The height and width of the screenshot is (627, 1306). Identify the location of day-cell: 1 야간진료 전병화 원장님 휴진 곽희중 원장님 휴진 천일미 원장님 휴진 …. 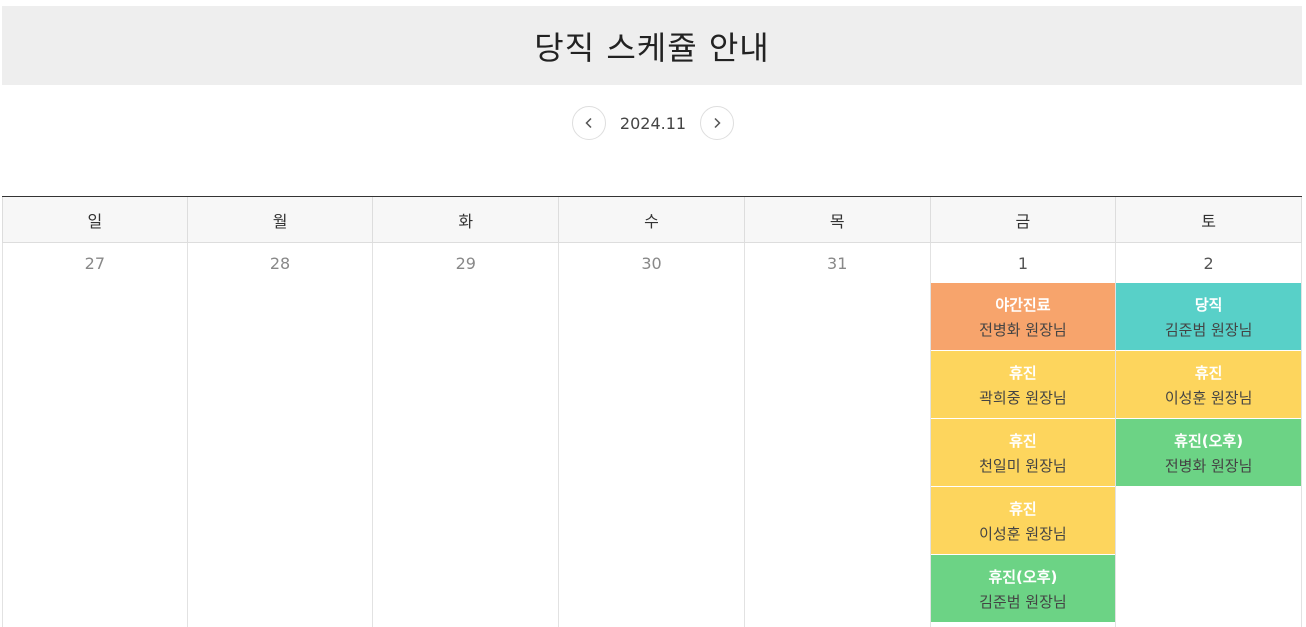
(1023, 435).